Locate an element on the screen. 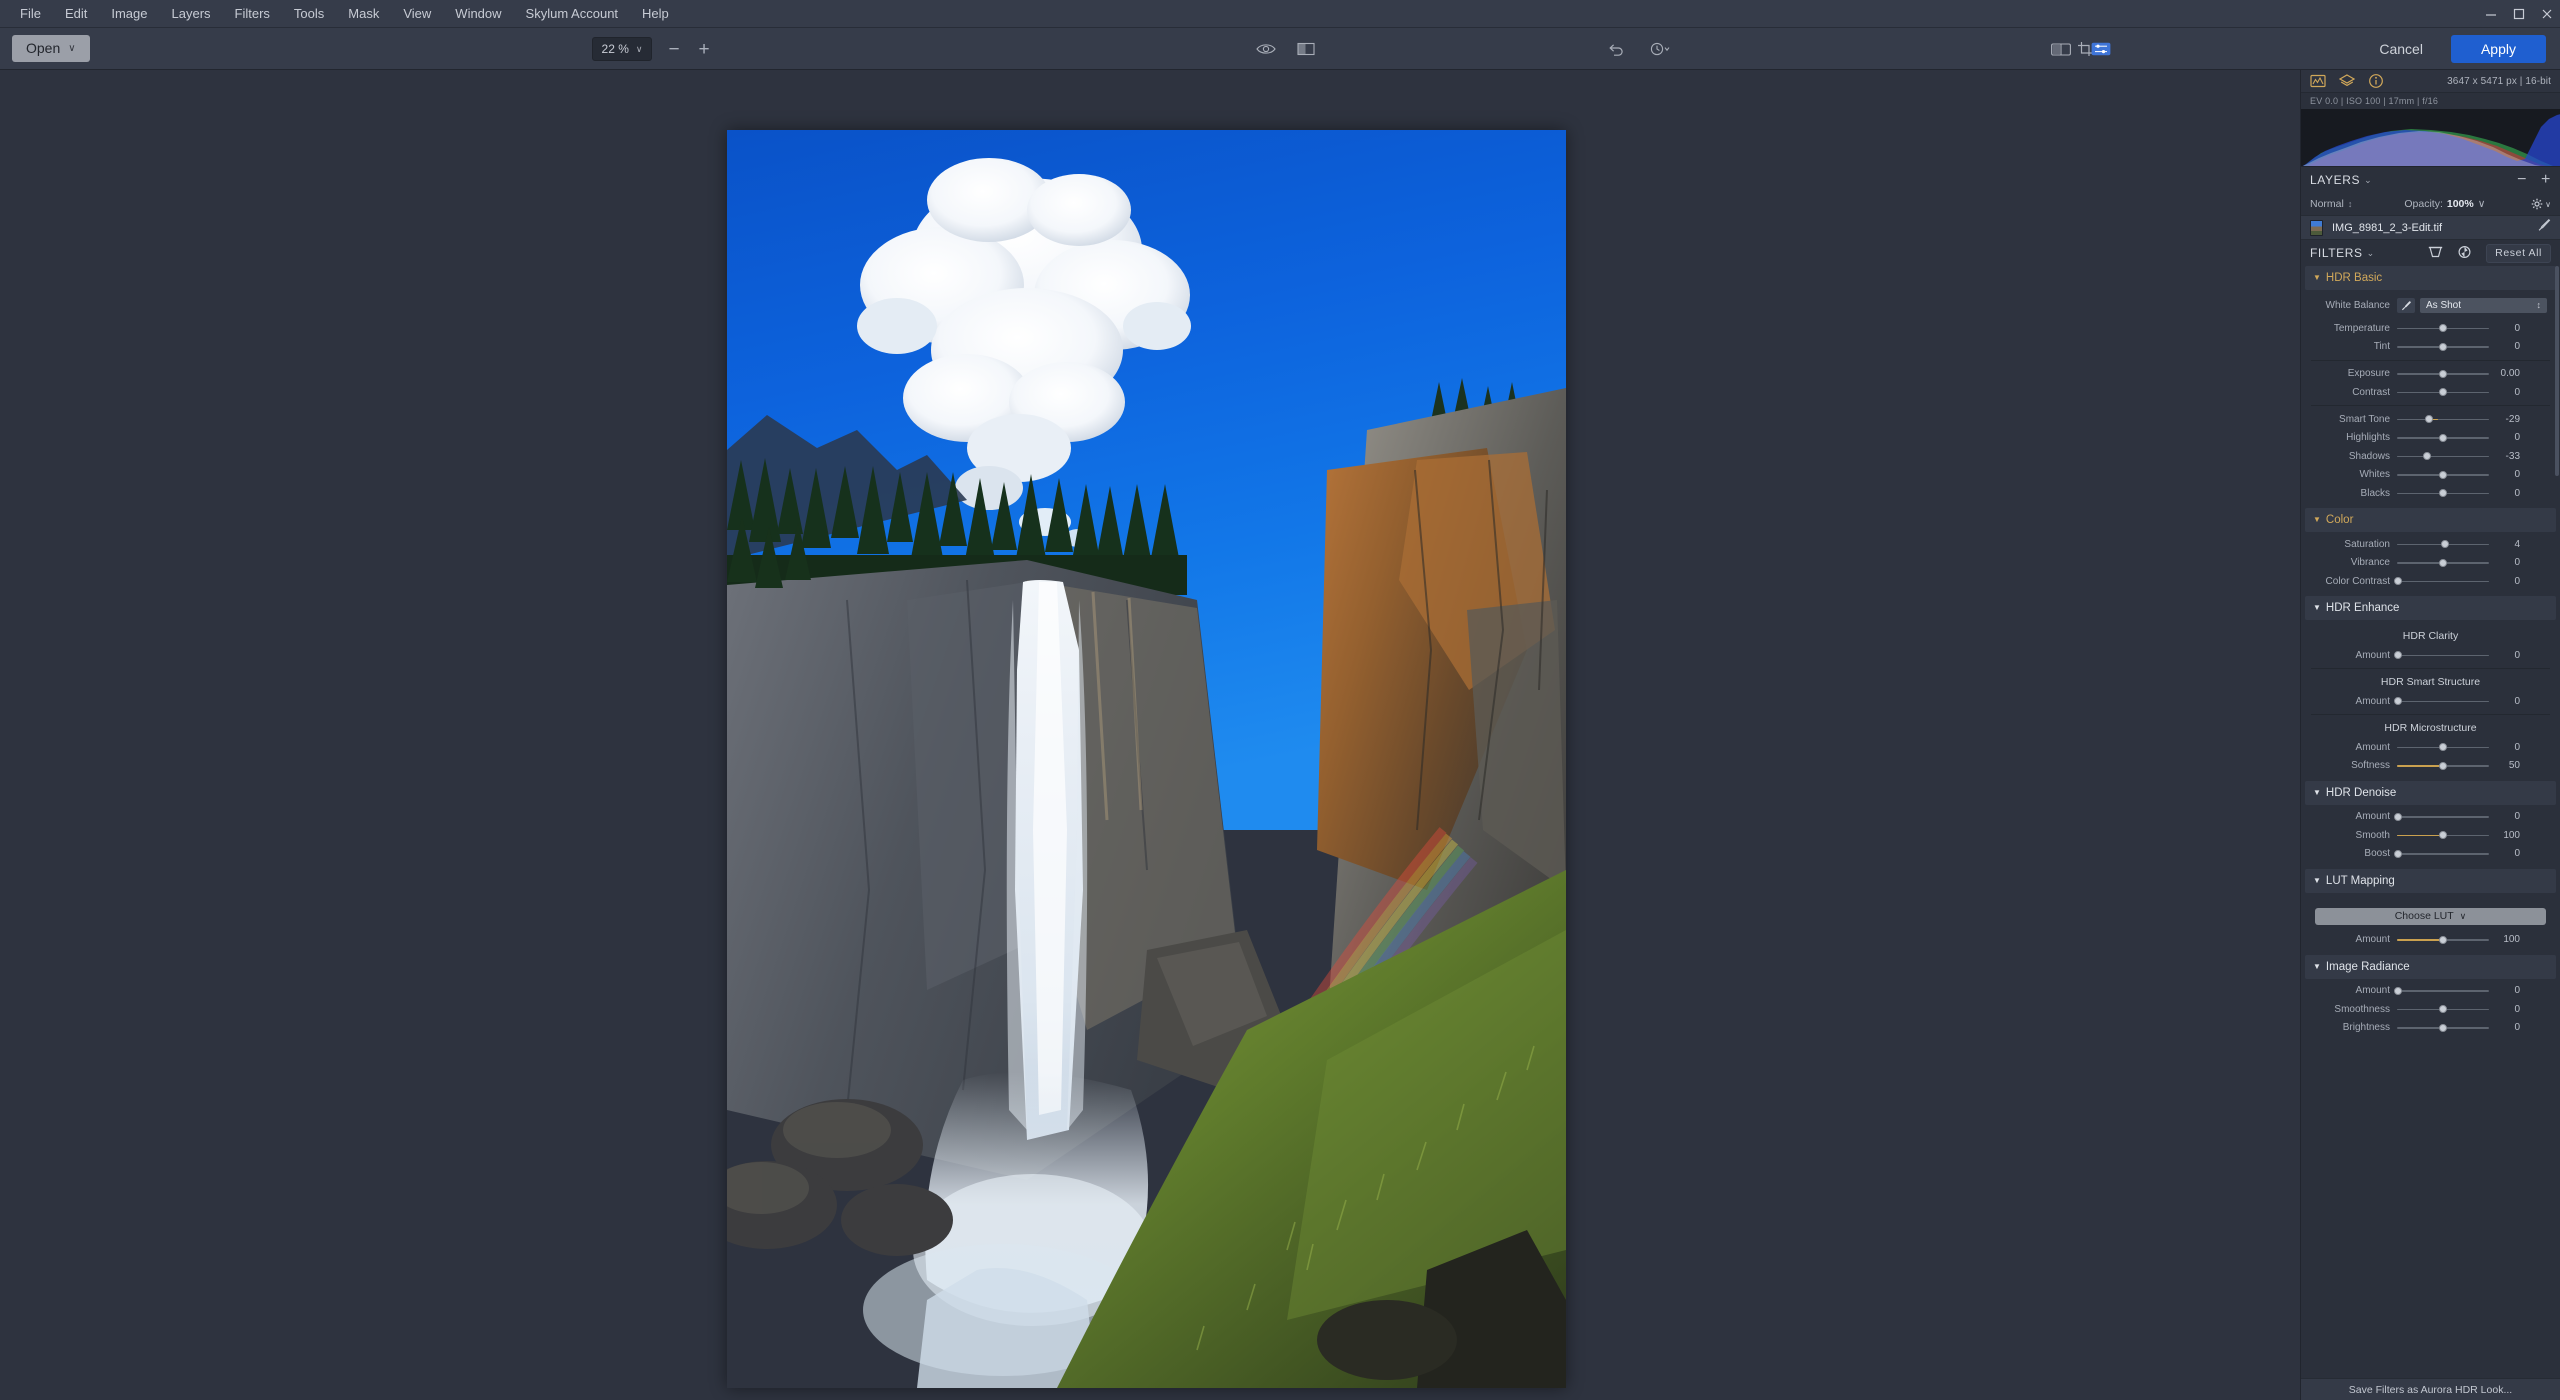 The width and height of the screenshot is (2560, 1400). choose-lut-button: Choose LUT ∨ is located at coordinates (2430, 916).